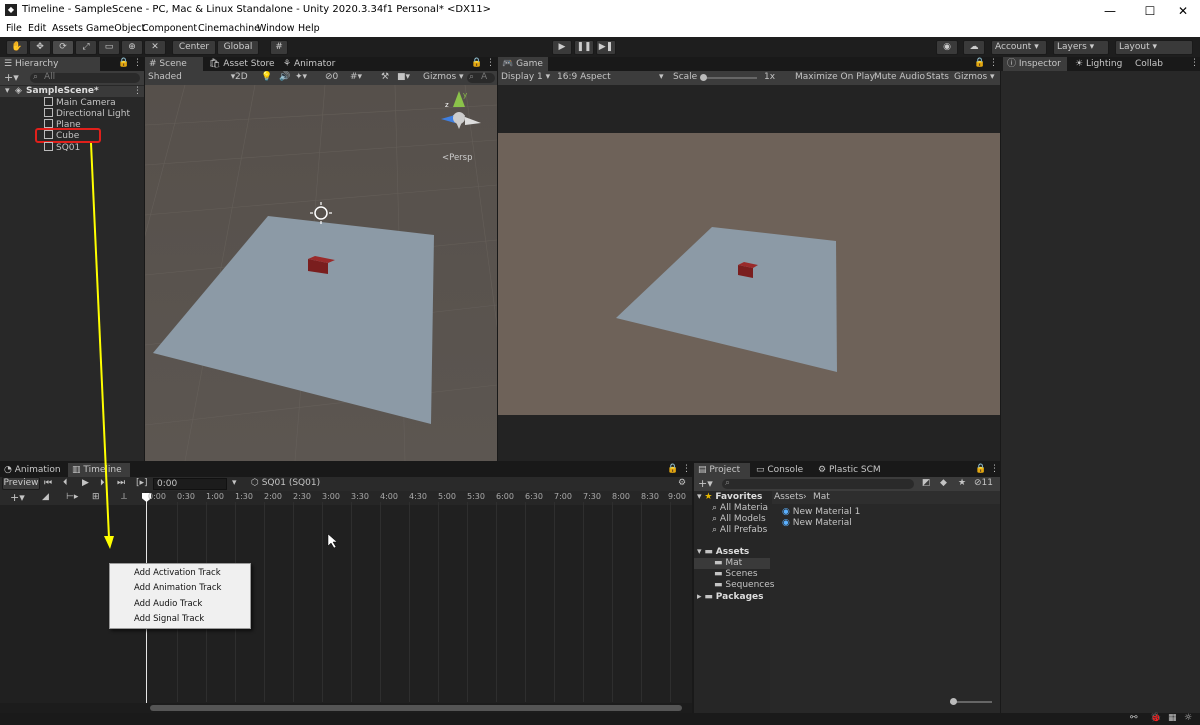 Image resolution: width=1200 pixels, height=725 pixels. I want to click on menu-assets: Assets, so click(67, 28).